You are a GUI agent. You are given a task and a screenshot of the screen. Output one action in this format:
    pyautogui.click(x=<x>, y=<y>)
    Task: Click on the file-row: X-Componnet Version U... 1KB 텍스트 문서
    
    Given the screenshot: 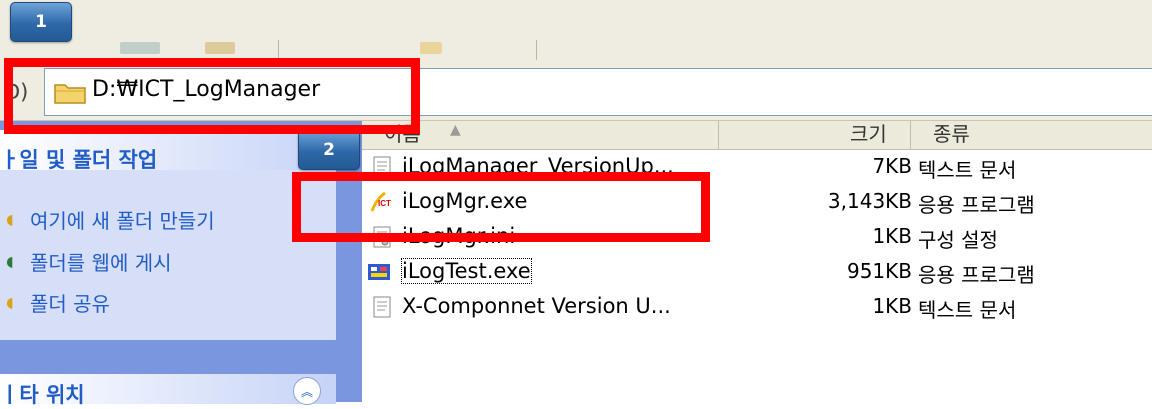 What is the action you would take?
    pyautogui.click(x=757, y=307)
    